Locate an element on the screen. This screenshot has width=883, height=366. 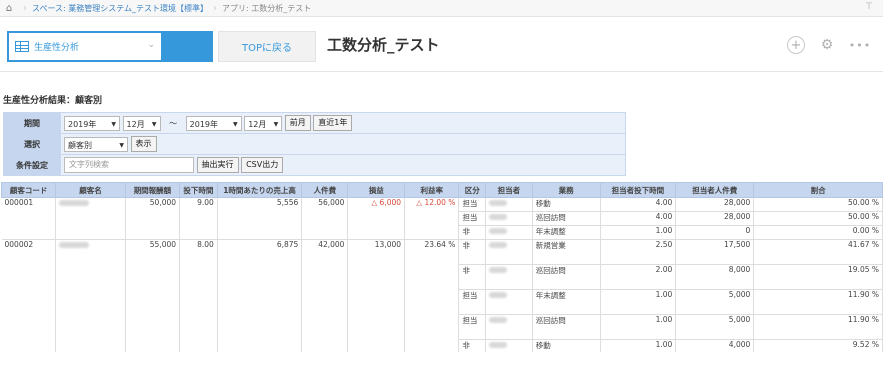
table-cell: 19.05 % is located at coordinates (818, 270).